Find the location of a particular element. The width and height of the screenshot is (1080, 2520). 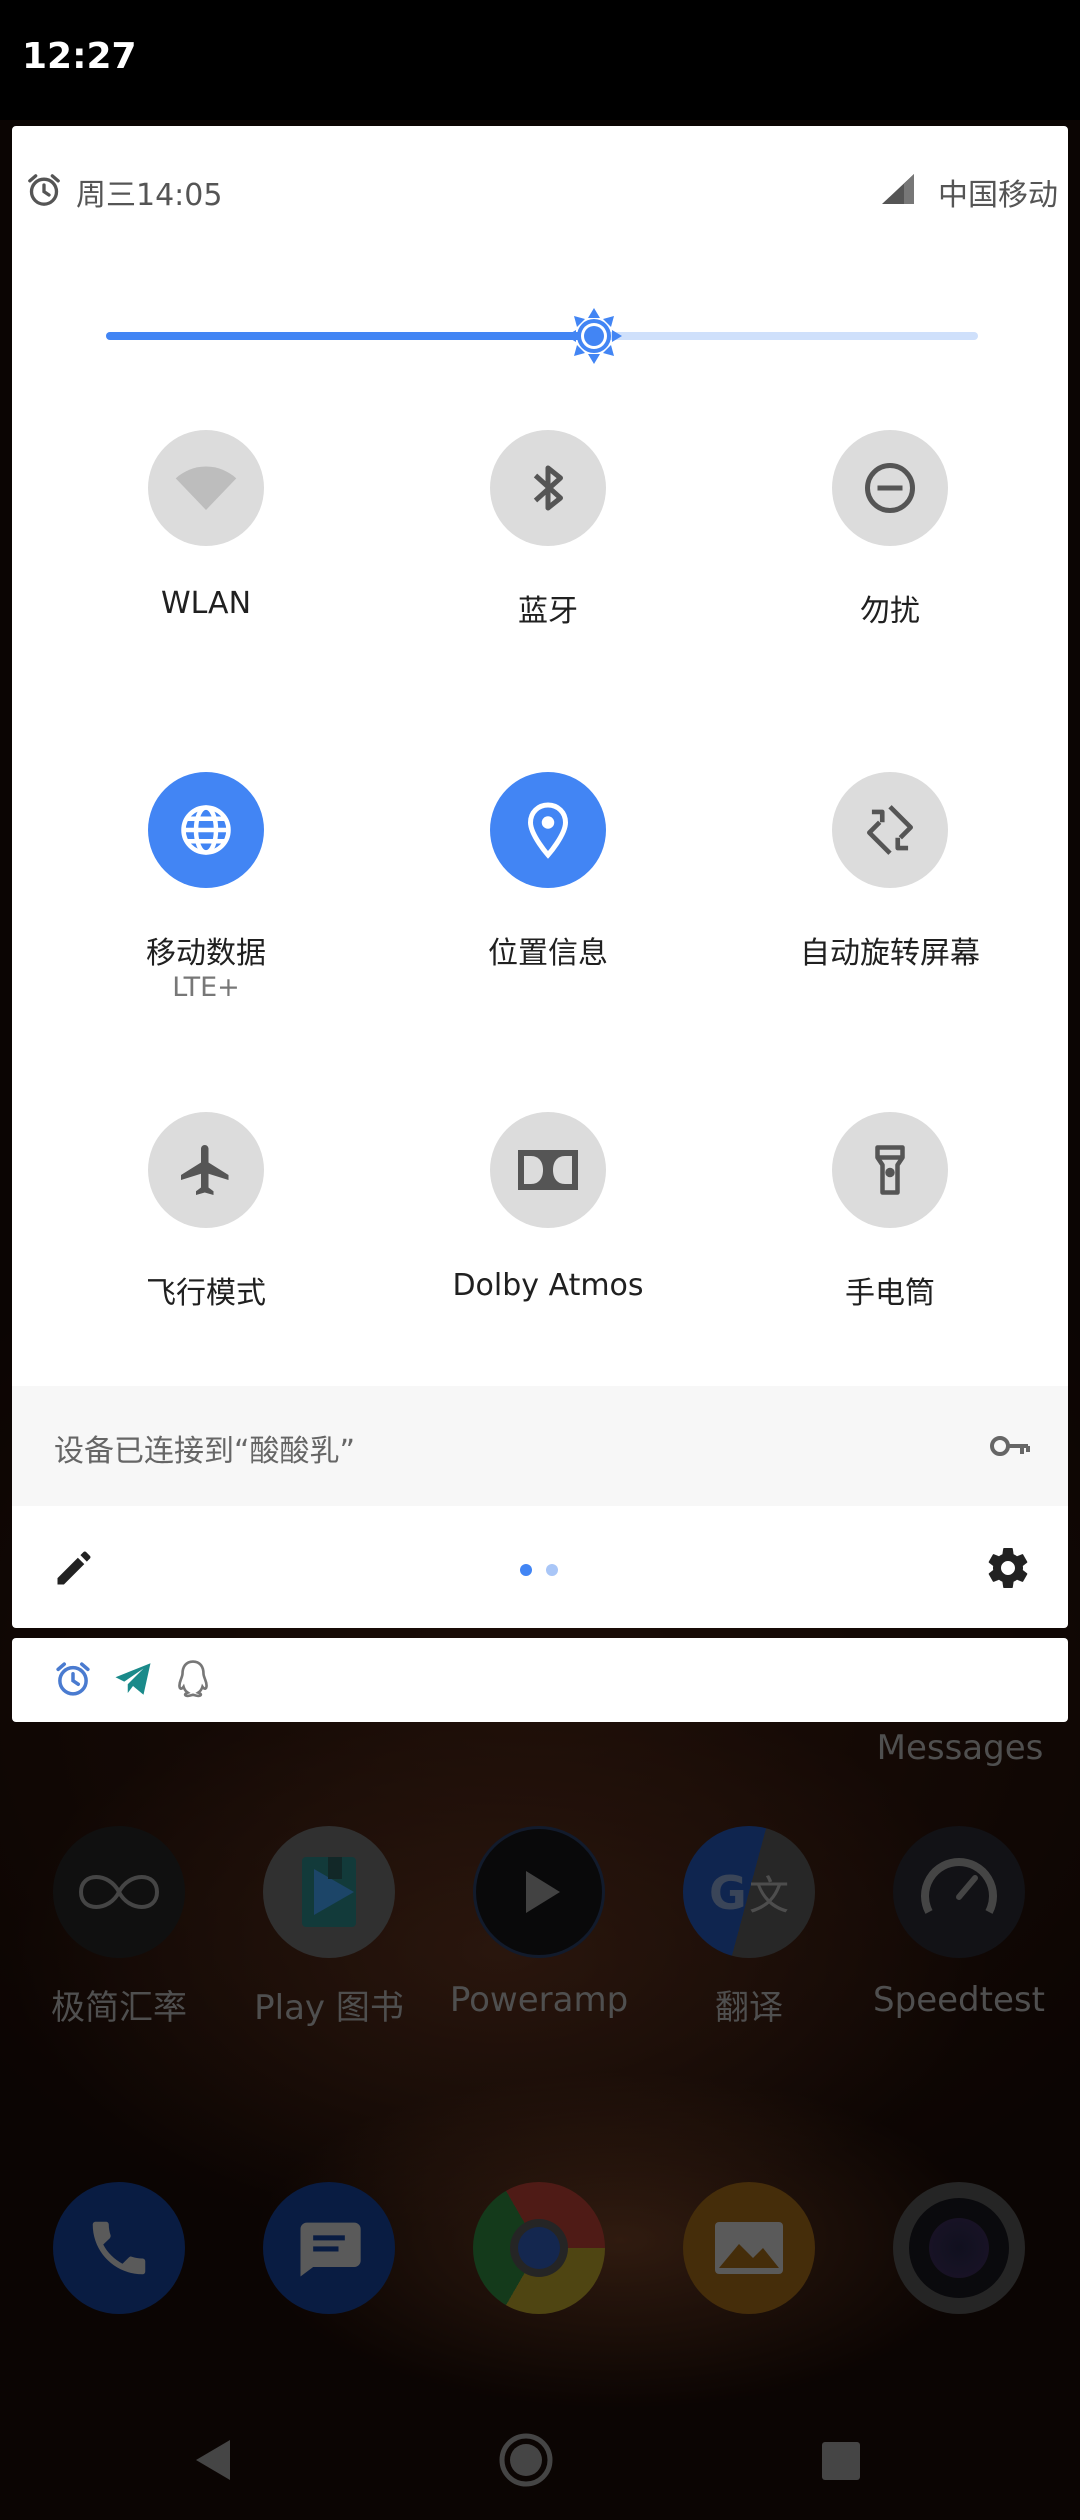

recents-button is located at coordinates (840, 2460).